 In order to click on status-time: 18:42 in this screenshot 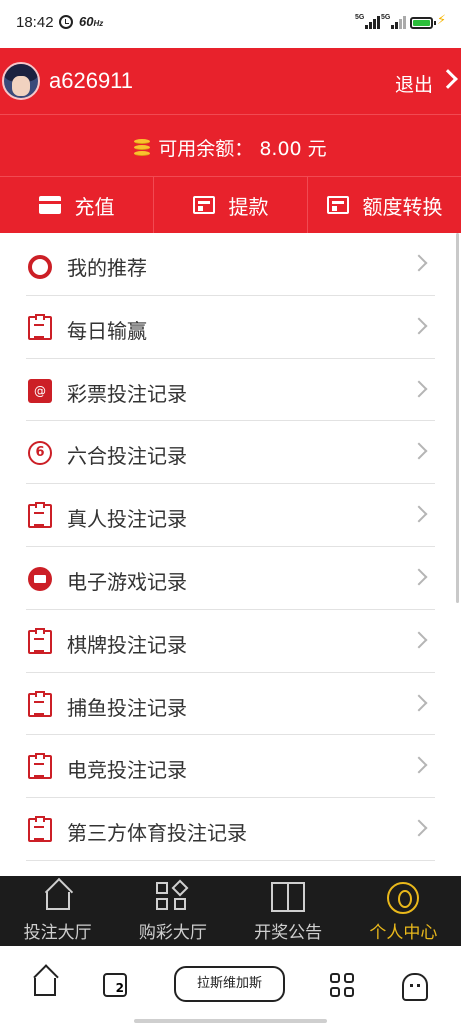, I will do `click(35, 22)`.